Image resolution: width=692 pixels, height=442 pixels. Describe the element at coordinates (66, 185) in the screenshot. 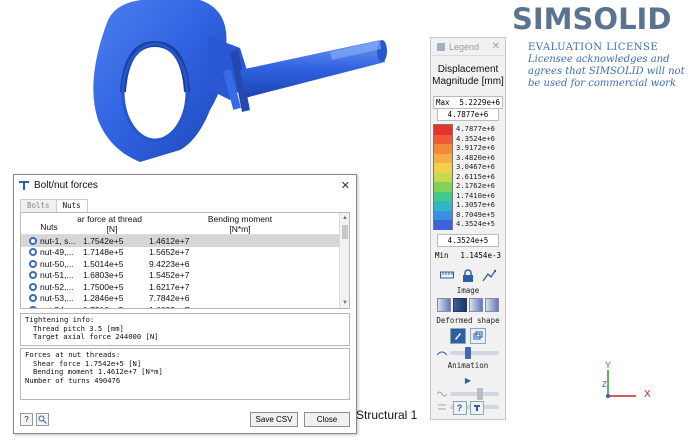

I see `dialog-title: Bolt/nut forces` at that location.